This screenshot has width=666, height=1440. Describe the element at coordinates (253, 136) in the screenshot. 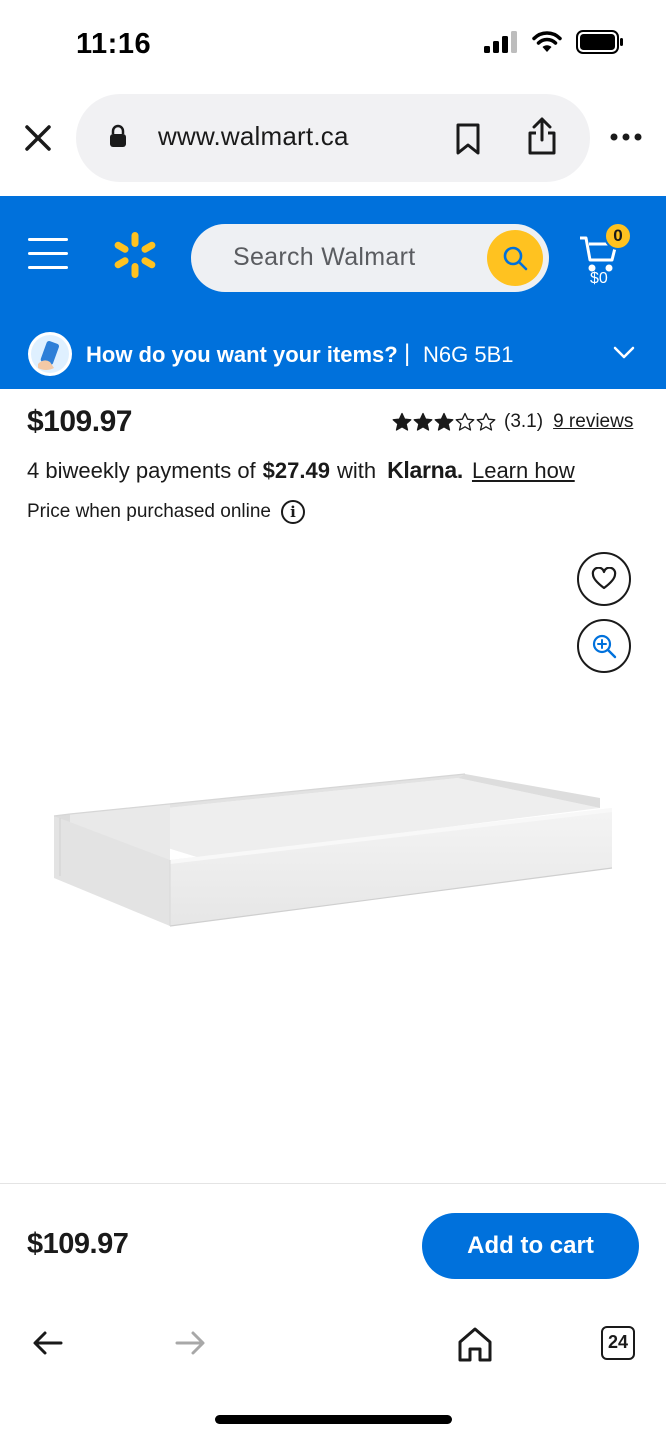

I see `url-text: www.walmart.ca` at that location.